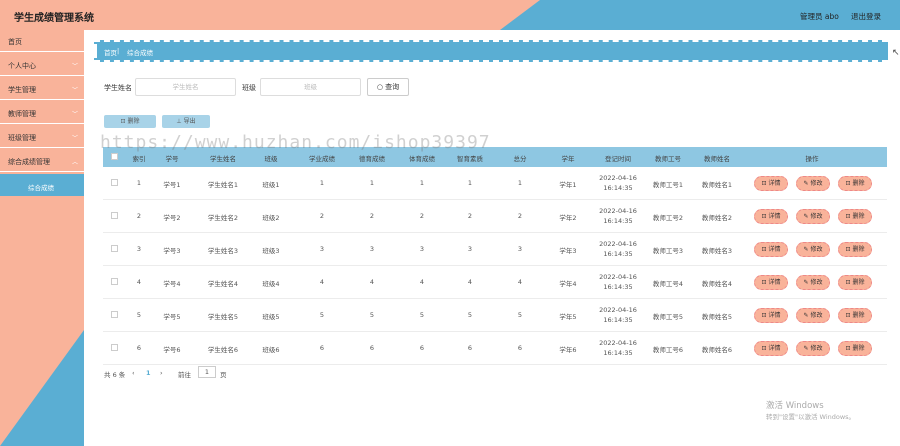 This screenshot has width=900, height=446. Describe the element at coordinates (866, 16) in the screenshot. I see `logout-link: 退出登录` at that location.